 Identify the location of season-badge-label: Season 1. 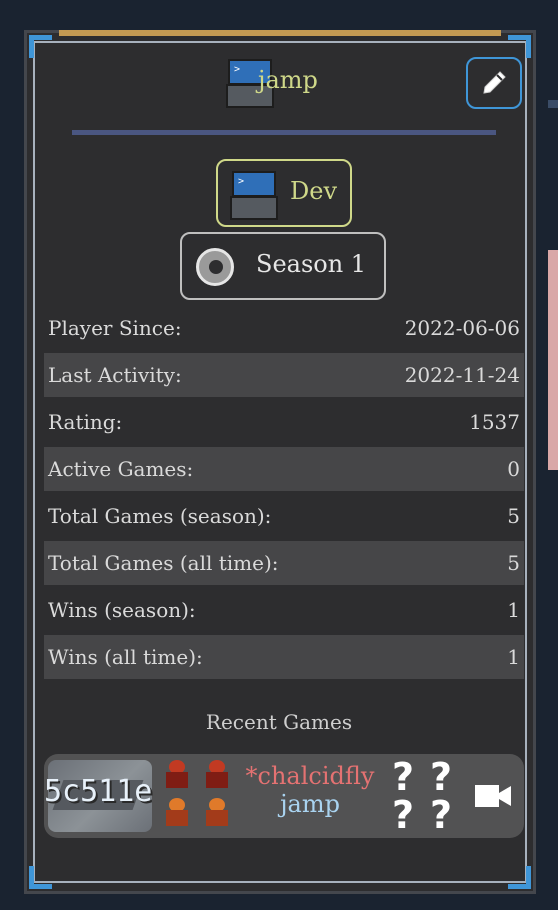
(311, 264).